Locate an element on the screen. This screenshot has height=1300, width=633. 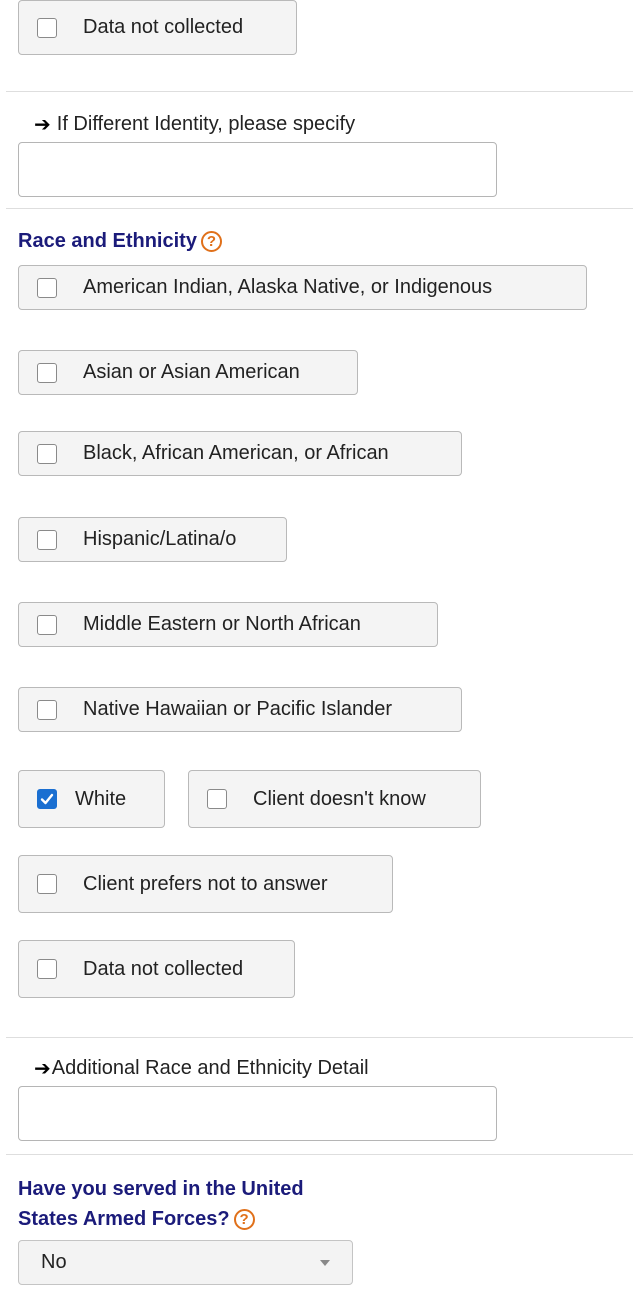
checkbox-label: Middle Eastern or North African is located at coordinates (222, 624).